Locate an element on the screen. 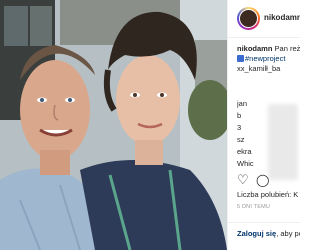  clapperboard-icon is located at coordinates (240, 58).